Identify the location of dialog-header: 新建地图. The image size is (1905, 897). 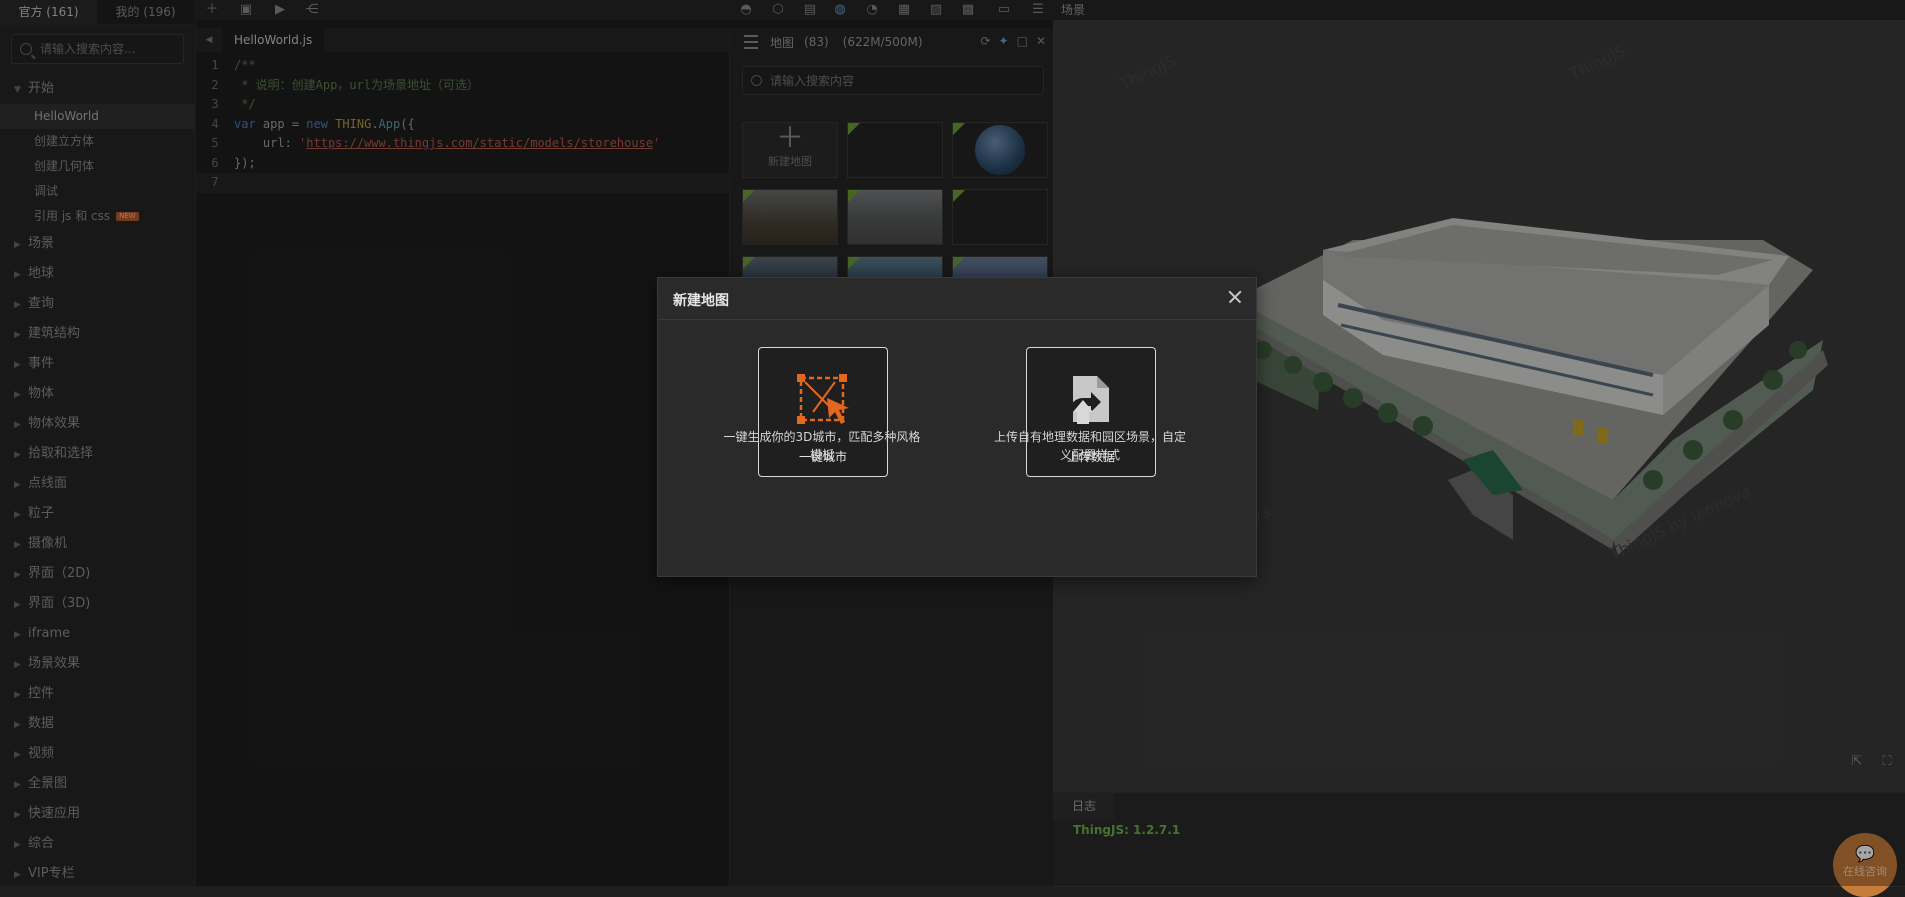
(957, 299).